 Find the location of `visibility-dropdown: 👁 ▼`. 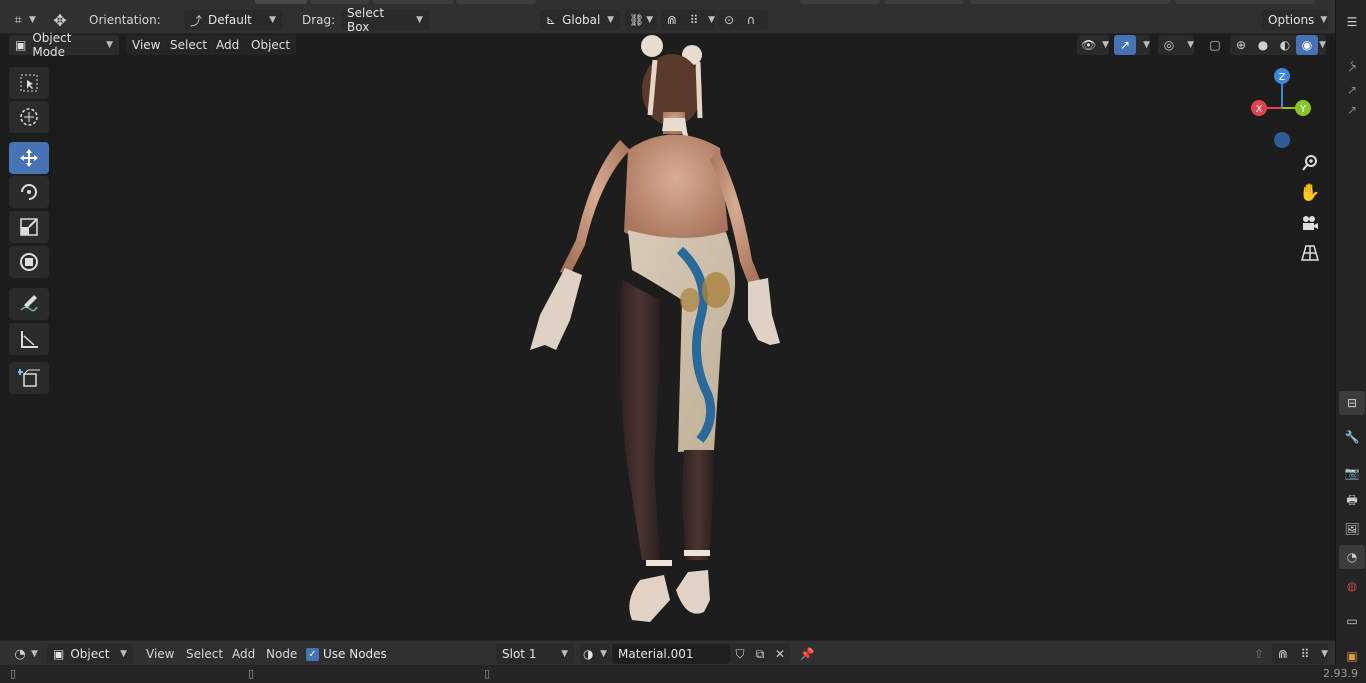

visibility-dropdown: 👁 ▼ is located at coordinates (1093, 45).